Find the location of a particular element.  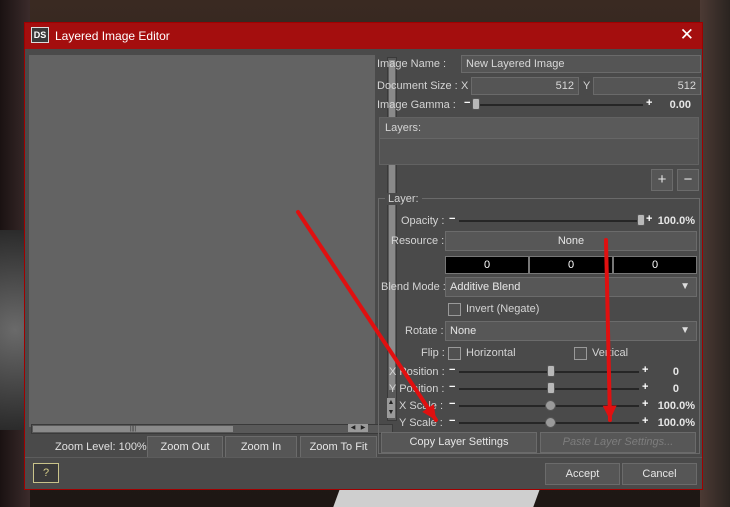

arrow-to-paste-head is located at coordinates (609, 412).